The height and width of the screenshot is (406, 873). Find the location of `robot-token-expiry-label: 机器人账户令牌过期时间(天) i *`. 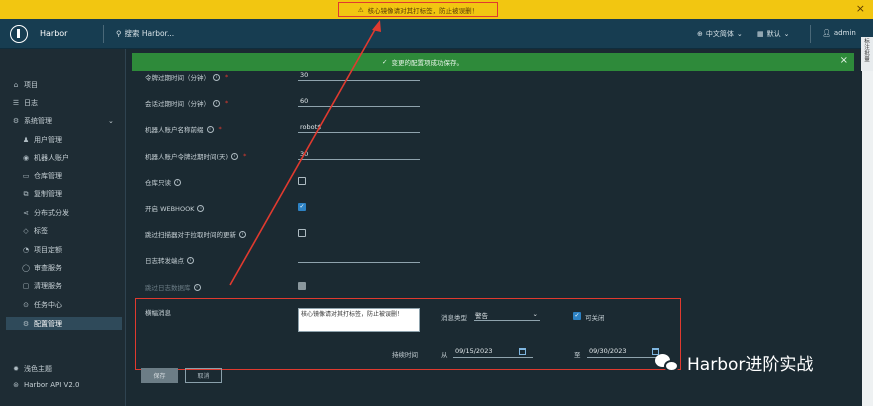

robot-token-expiry-label: 机器人账户令牌过期时间(天) i * is located at coordinates (196, 156).